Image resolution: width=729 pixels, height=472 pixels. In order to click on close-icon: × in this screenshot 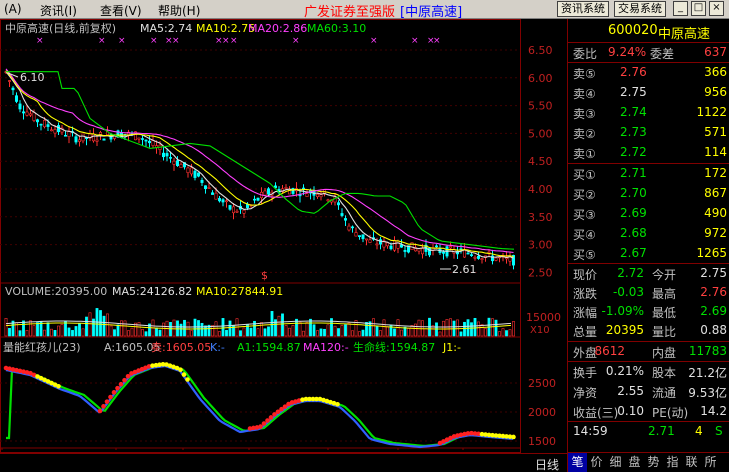, I will do `click(716, 8)`.